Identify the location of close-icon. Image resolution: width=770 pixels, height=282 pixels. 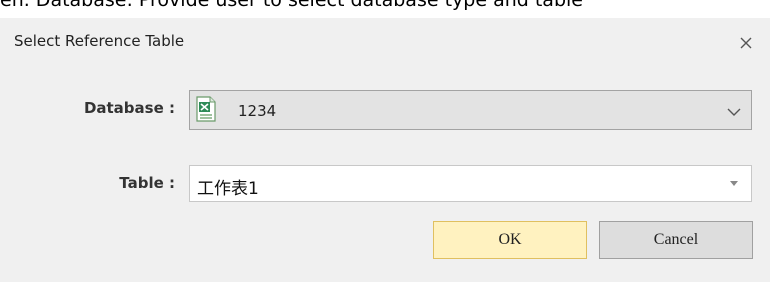
(746, 43).